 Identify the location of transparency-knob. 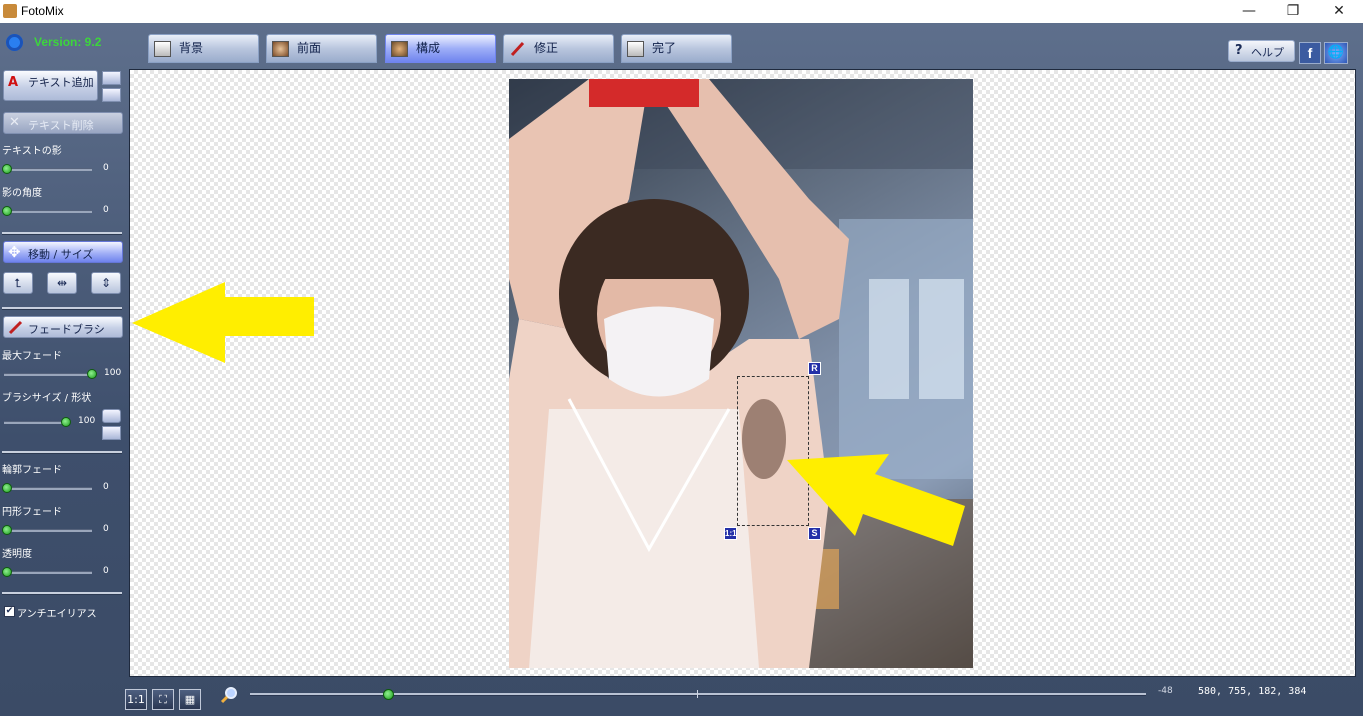
(7, 572).